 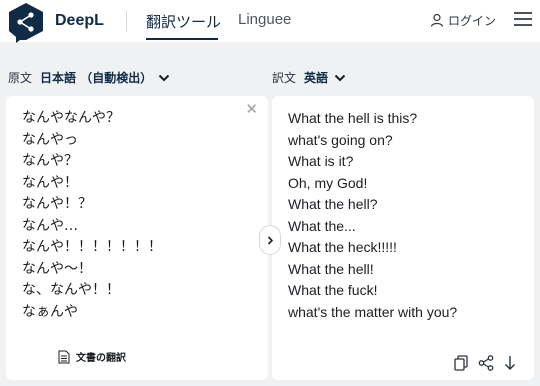 I want to click on target-label: 訳文, so click(x=284, y=78).